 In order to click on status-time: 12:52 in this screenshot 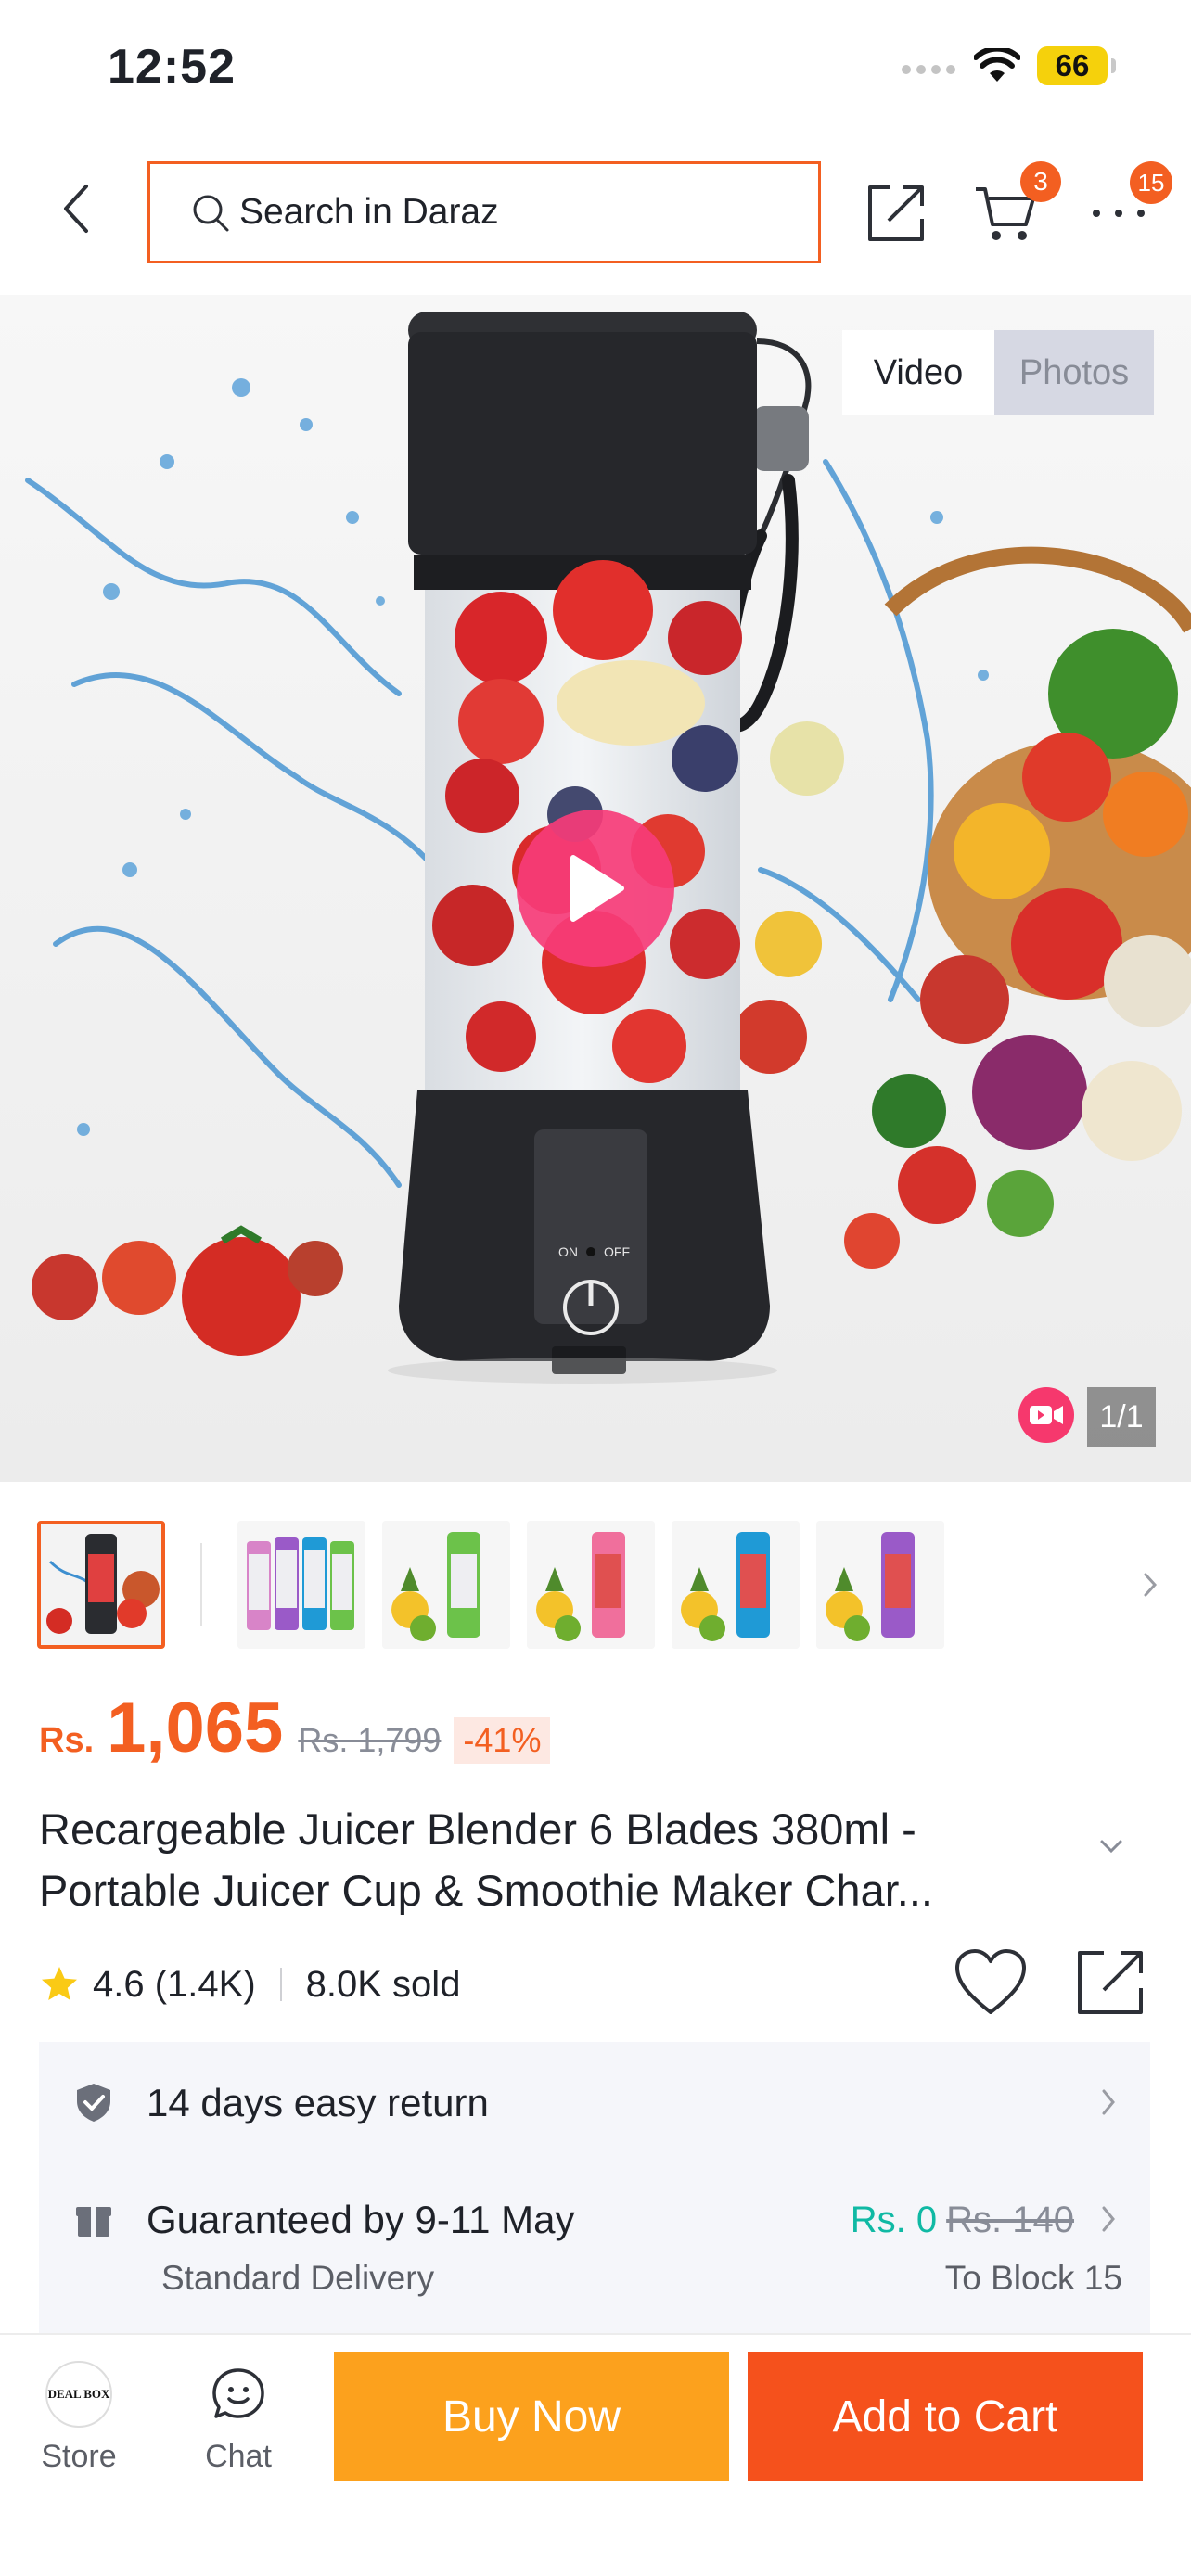, I will do `click(172, 67)`.